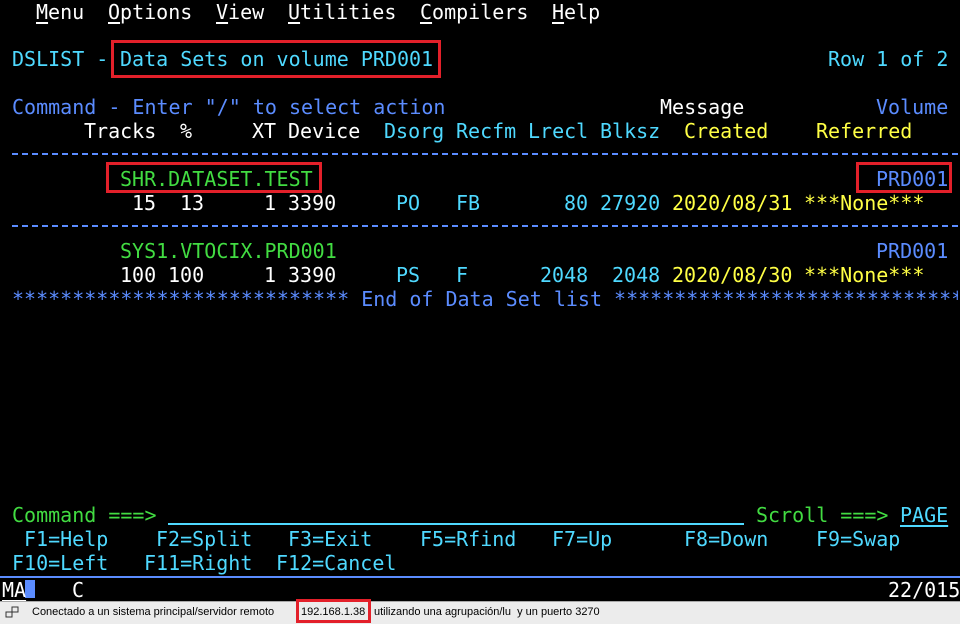  I want to click on dataset-blksz: 27920, so click(630, 203).